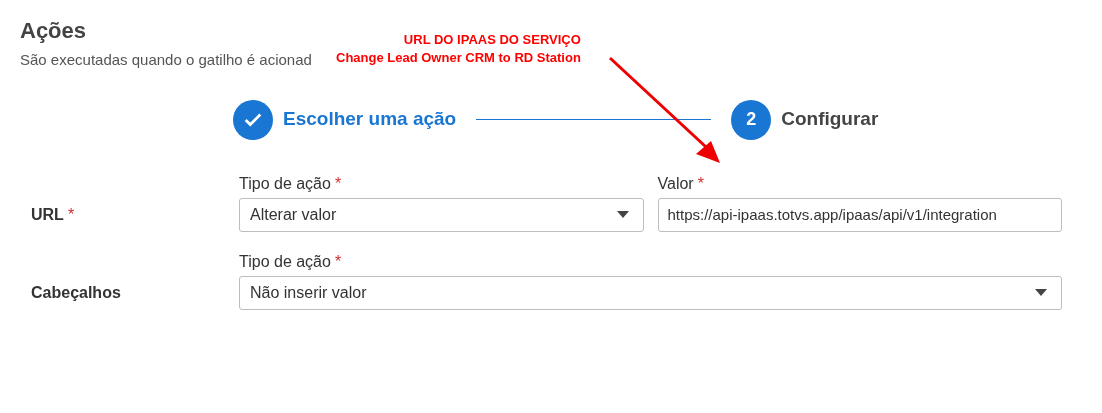 Image resolution: width=1102 pixels, height=413 pixels. What do you see at coordinates (650, 292) in the screenshot?
I see `action-type-select: Não inserir valor` at bounding box center [650, 292].